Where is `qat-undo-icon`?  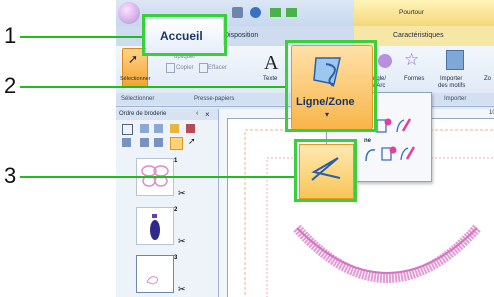 qat-undo-icon is located at coordinates (275, 12).